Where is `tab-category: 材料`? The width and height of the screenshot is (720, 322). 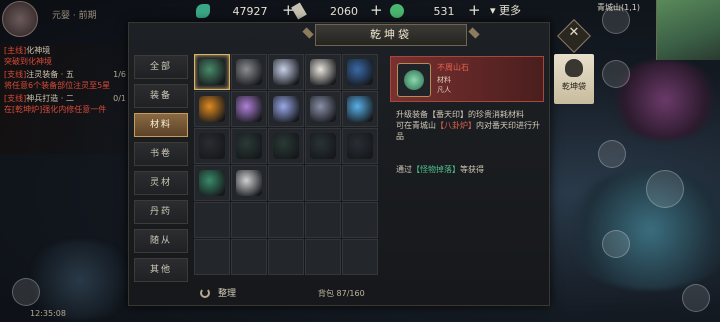
tab-category: 材料 is located at coordinates (161, 125).